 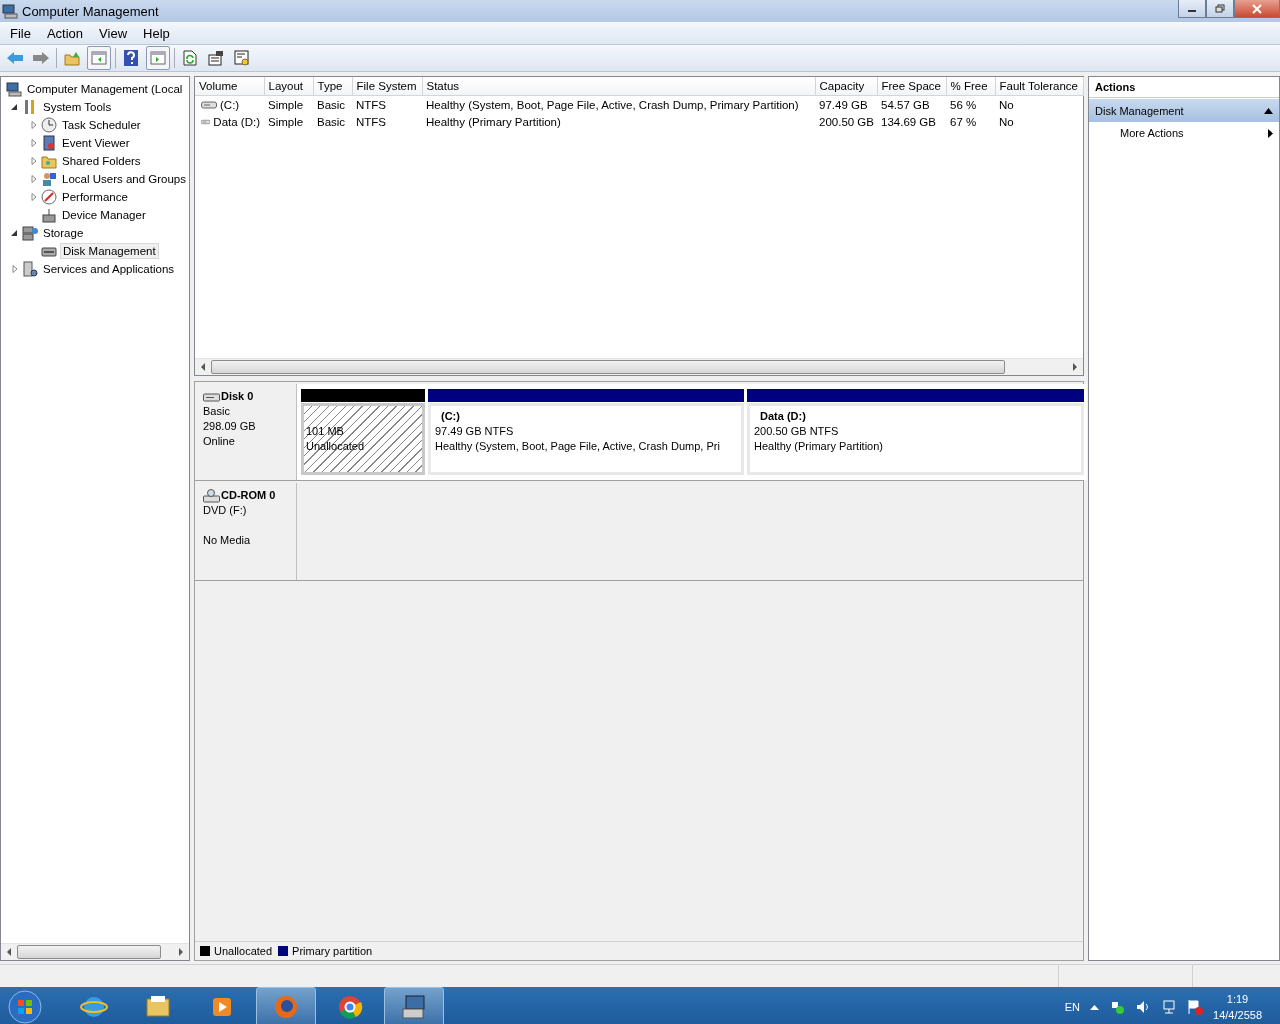 I want to click on show-hidden-icons-icon, so click(x=1095, y=1007).